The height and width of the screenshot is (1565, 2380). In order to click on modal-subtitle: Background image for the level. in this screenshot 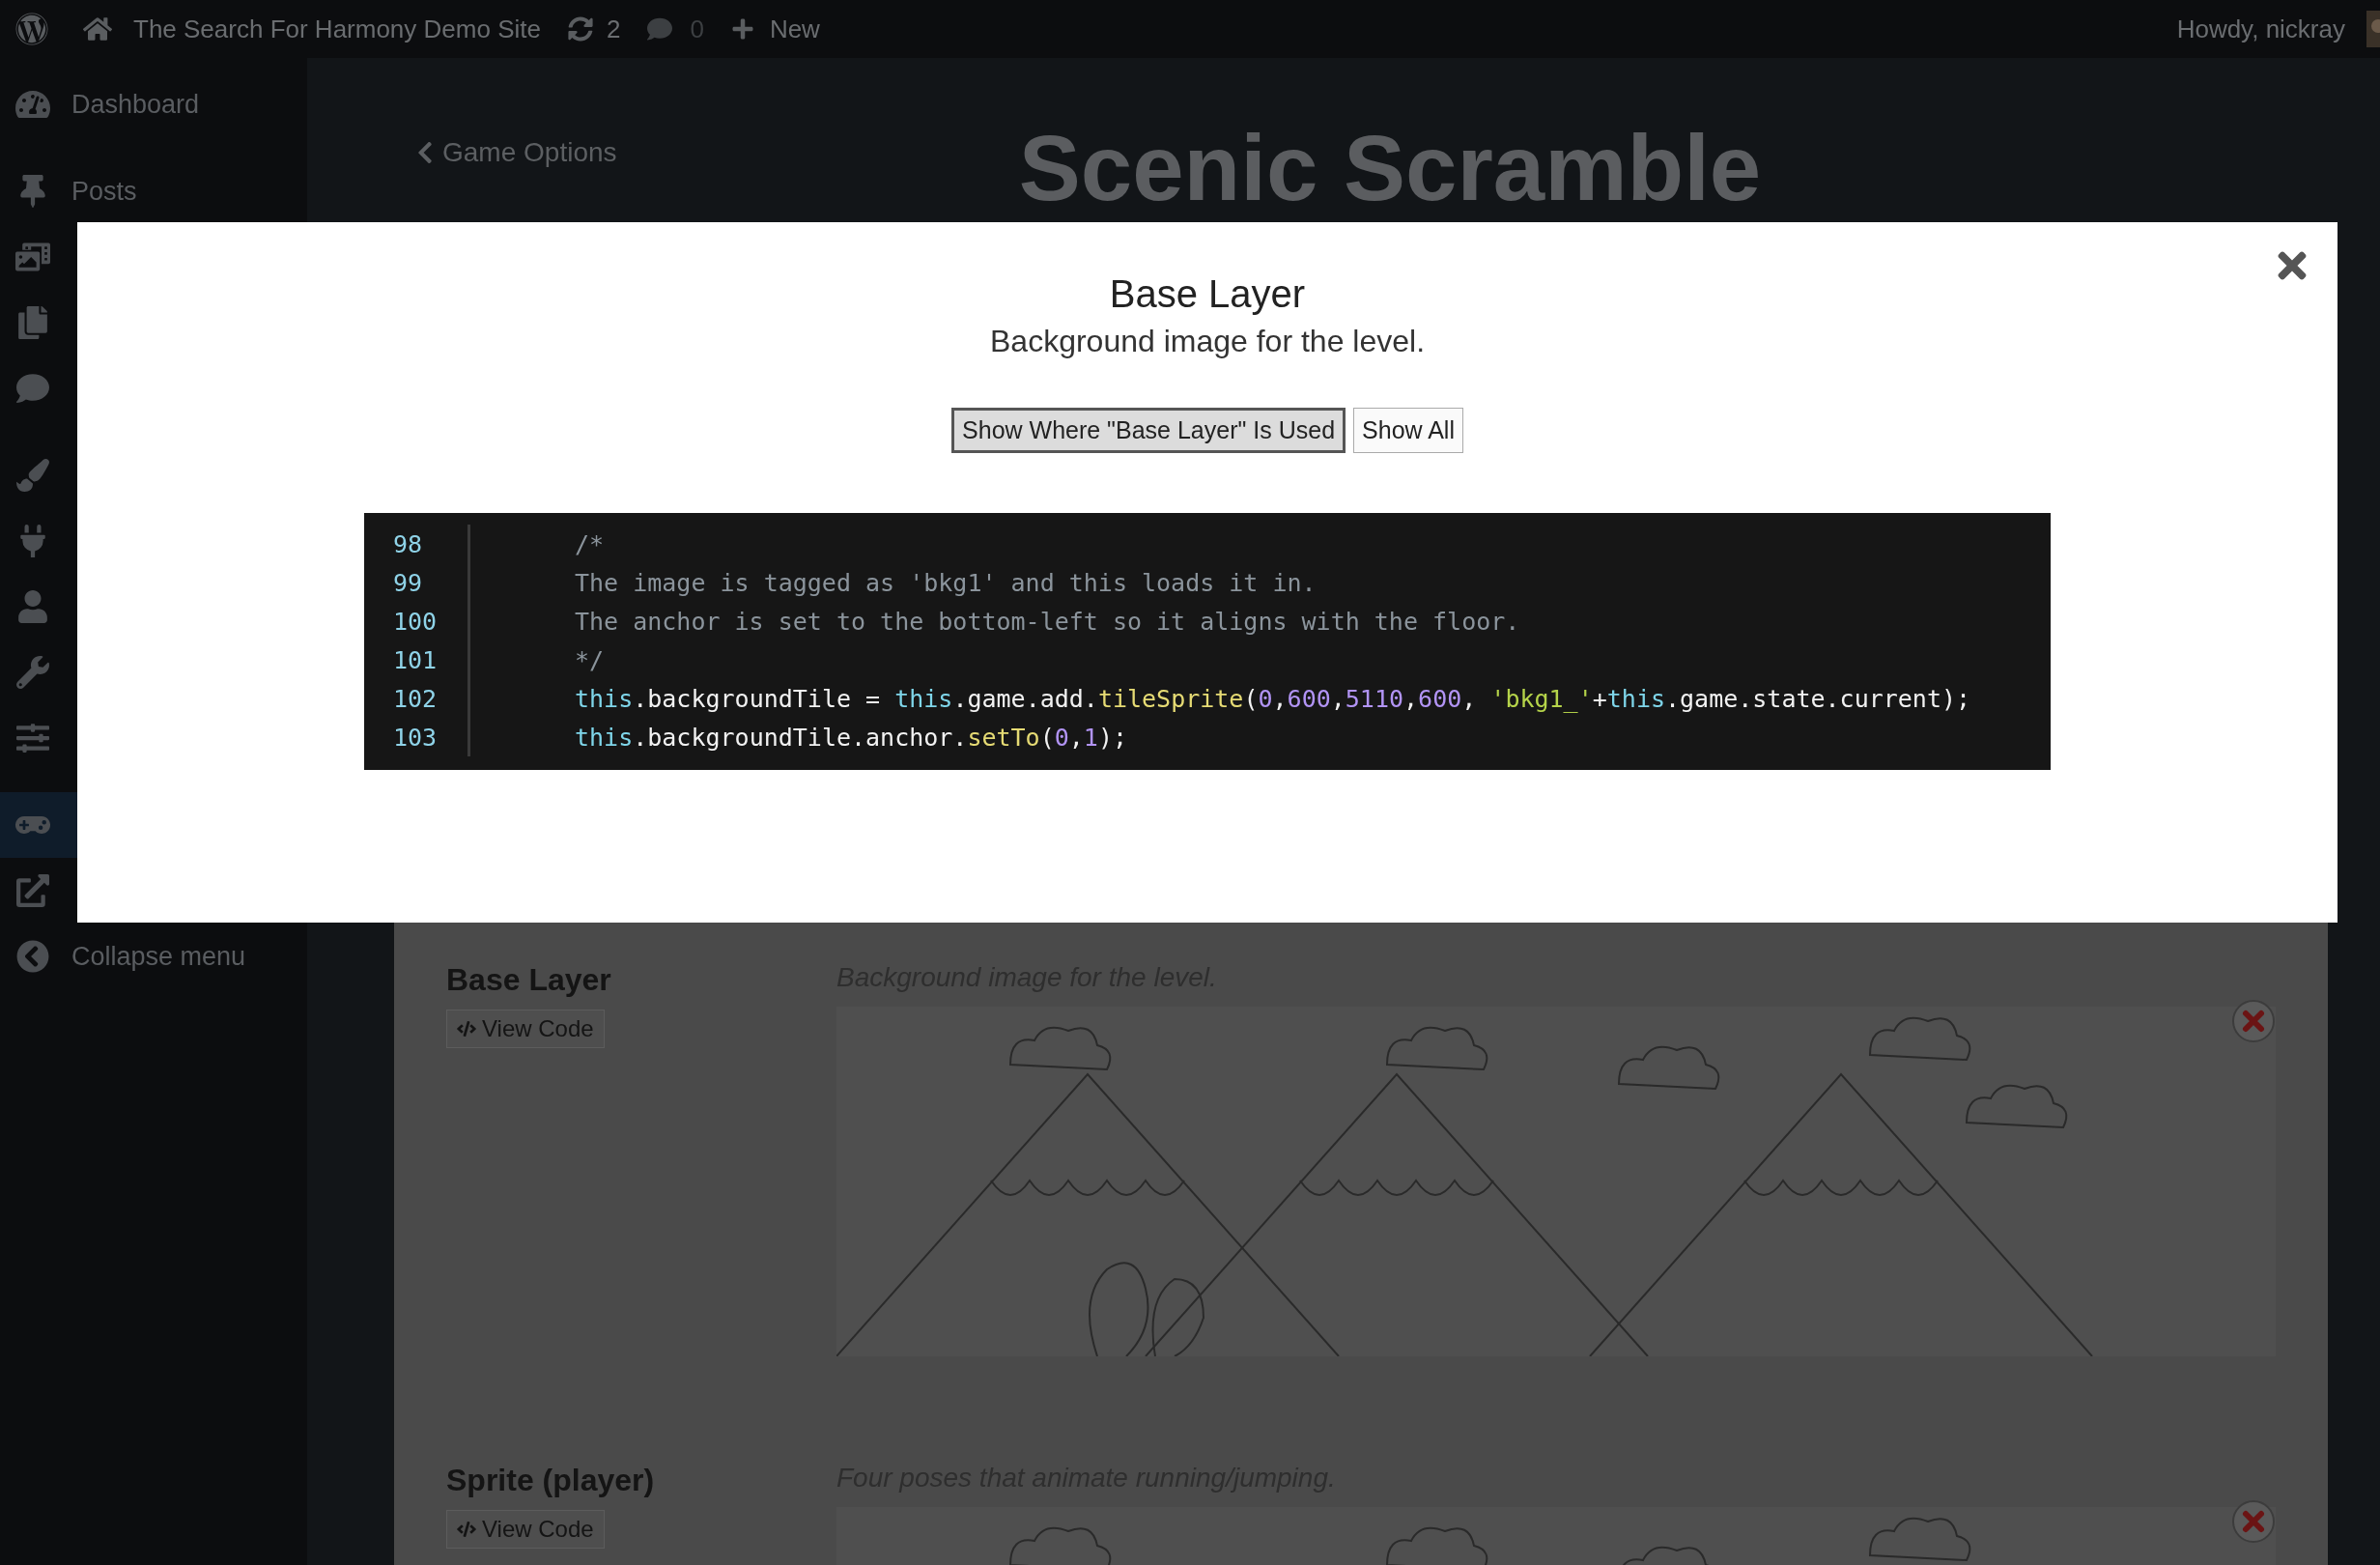, I will do `click(1208, 341)`.